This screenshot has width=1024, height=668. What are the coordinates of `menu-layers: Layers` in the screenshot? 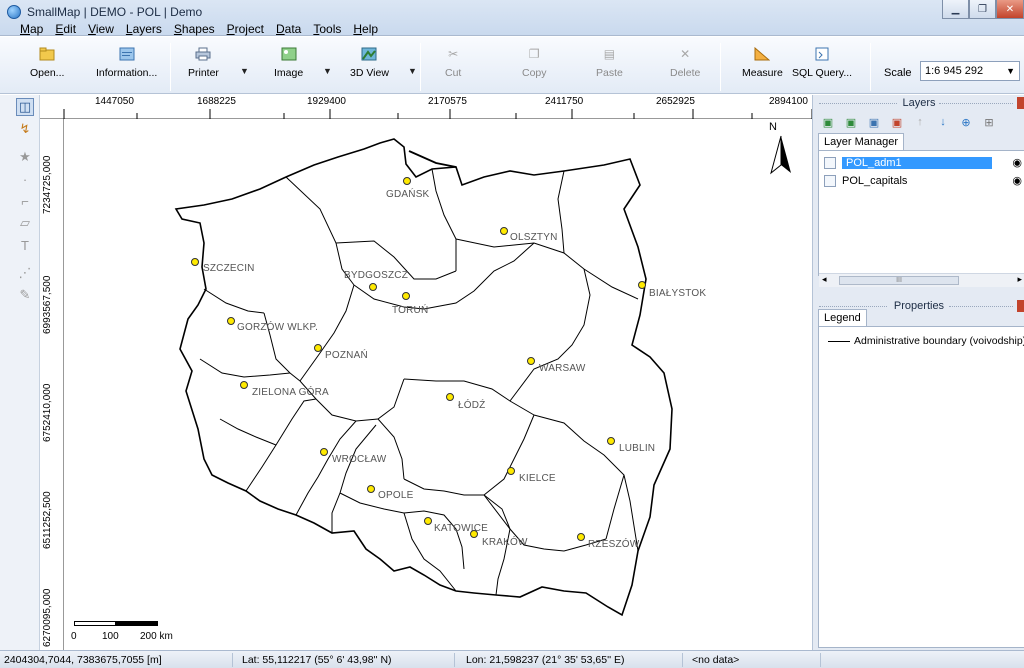 It's located at (144, 29).